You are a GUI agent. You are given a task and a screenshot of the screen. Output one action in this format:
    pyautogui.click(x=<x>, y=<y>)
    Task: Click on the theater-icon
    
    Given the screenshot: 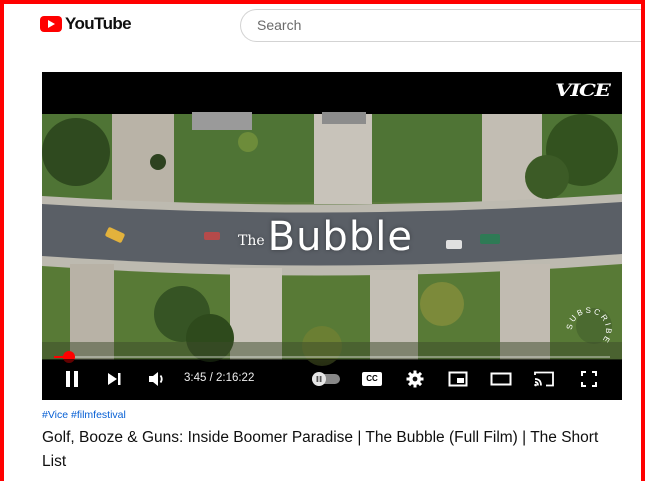 What is the action you would take?
    pyautogui.click(x=501, y=379)
    